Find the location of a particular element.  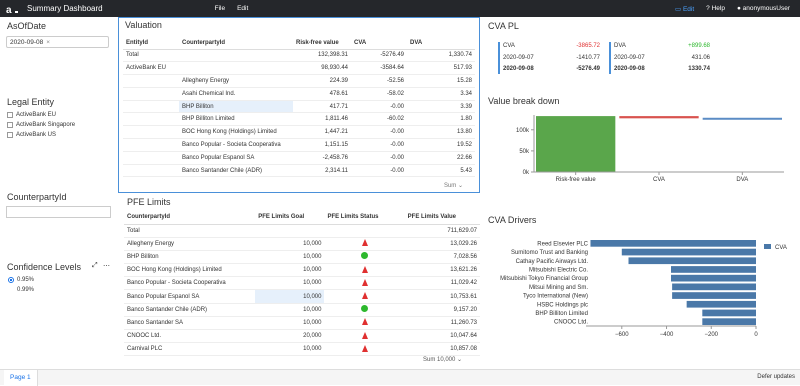

radio-button is located at coordinates (11, 280).